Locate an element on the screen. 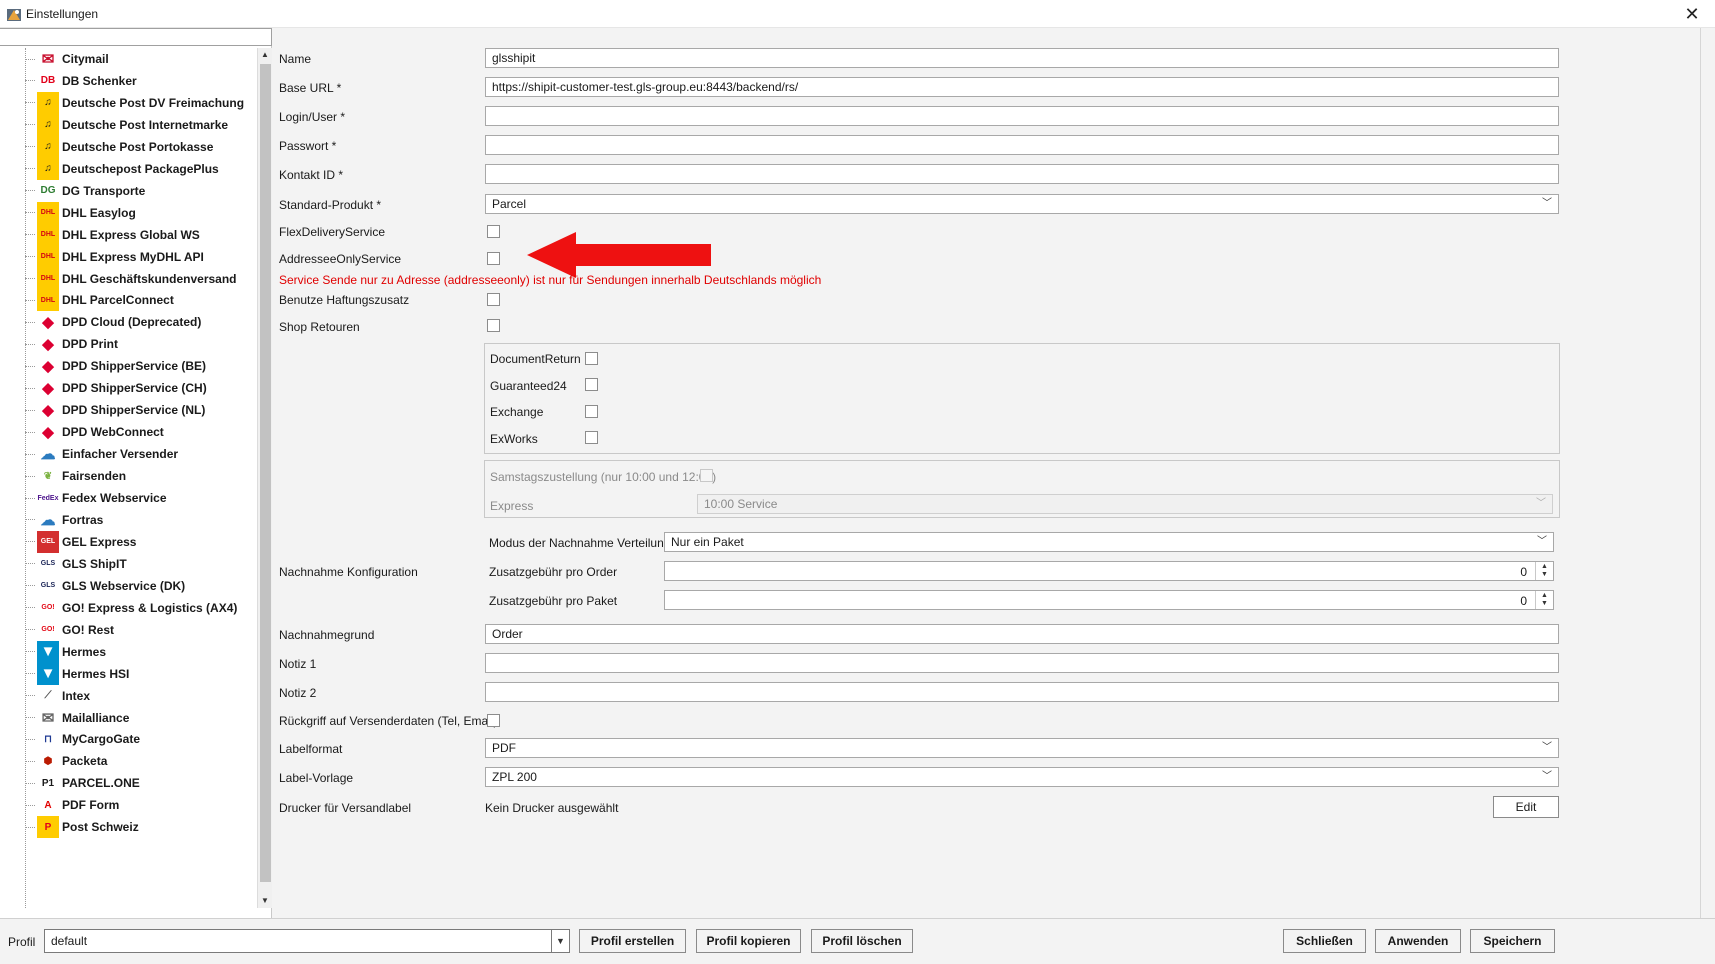 The image size is (1715, 964). apply-button: Anwenden is located at coordinates (1418, 941).